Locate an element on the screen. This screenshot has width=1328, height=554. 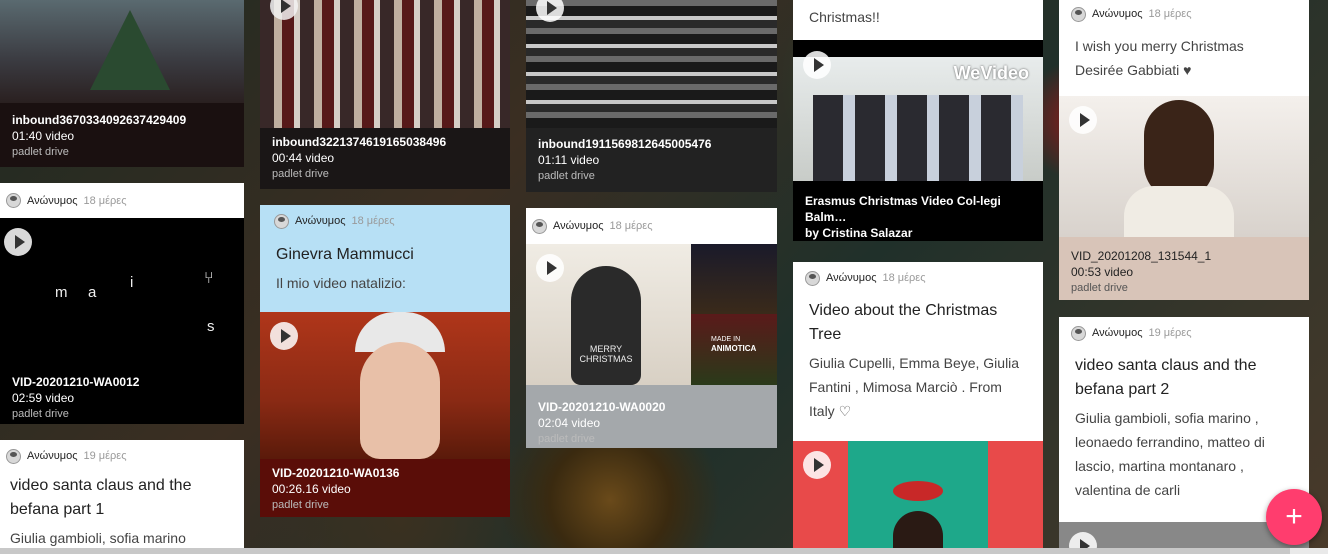
video-filename: VID-20201210-WA0020 is located at coordinates (602, 407).